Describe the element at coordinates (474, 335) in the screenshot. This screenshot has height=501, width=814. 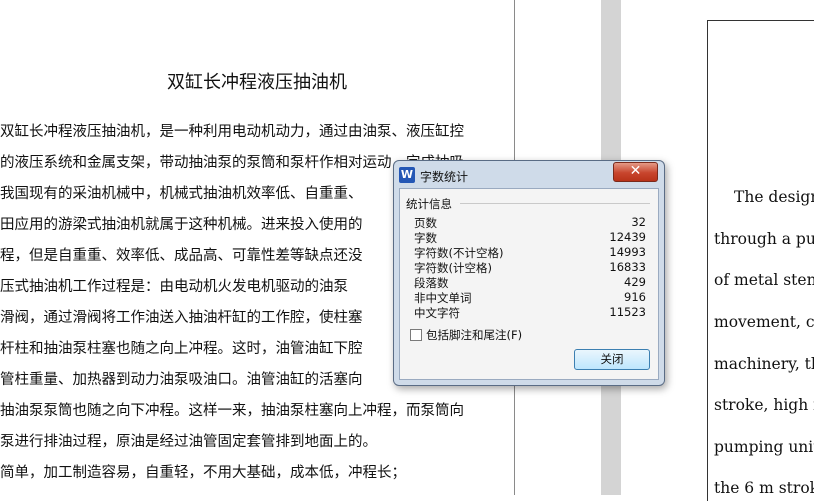
I see `include-footnotes-label: 包括脚注和尾注(F)` at that location.